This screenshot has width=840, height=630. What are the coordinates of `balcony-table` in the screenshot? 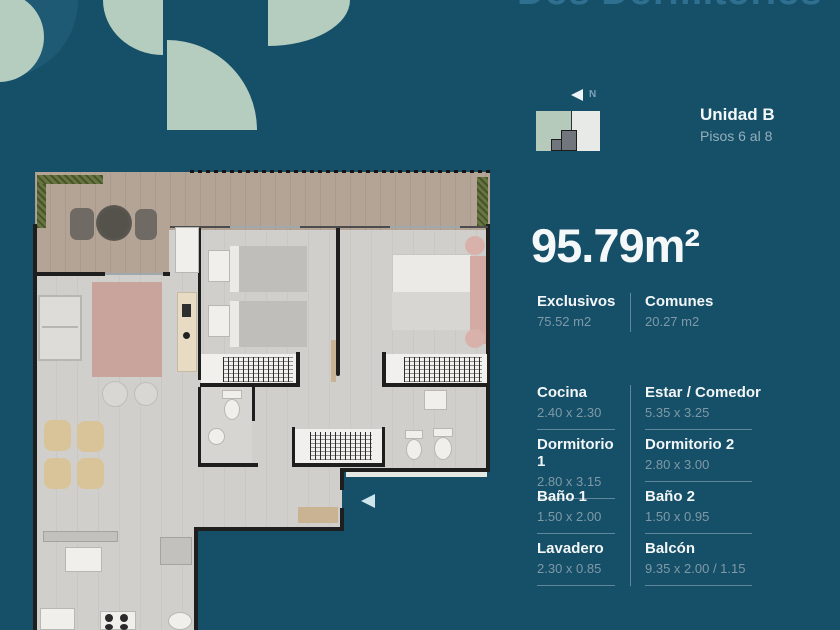 It's located at (114, 223).